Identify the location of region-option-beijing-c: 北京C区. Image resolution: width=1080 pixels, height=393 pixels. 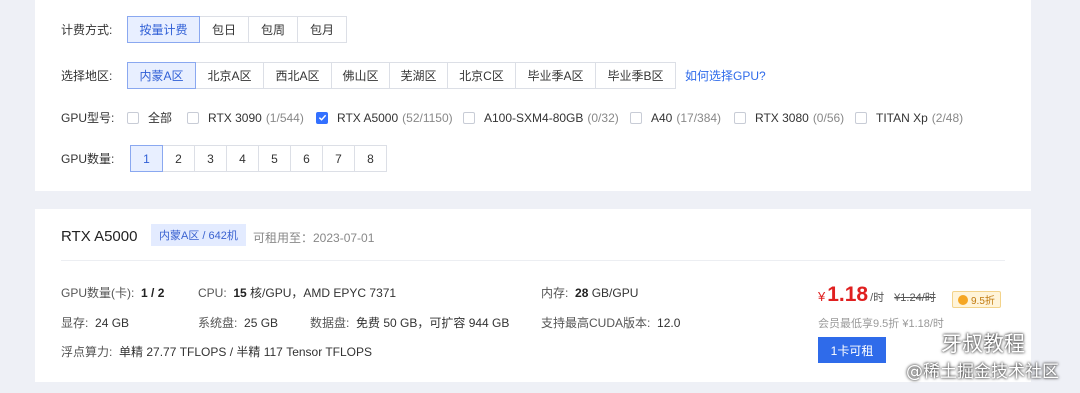
(481, 75).